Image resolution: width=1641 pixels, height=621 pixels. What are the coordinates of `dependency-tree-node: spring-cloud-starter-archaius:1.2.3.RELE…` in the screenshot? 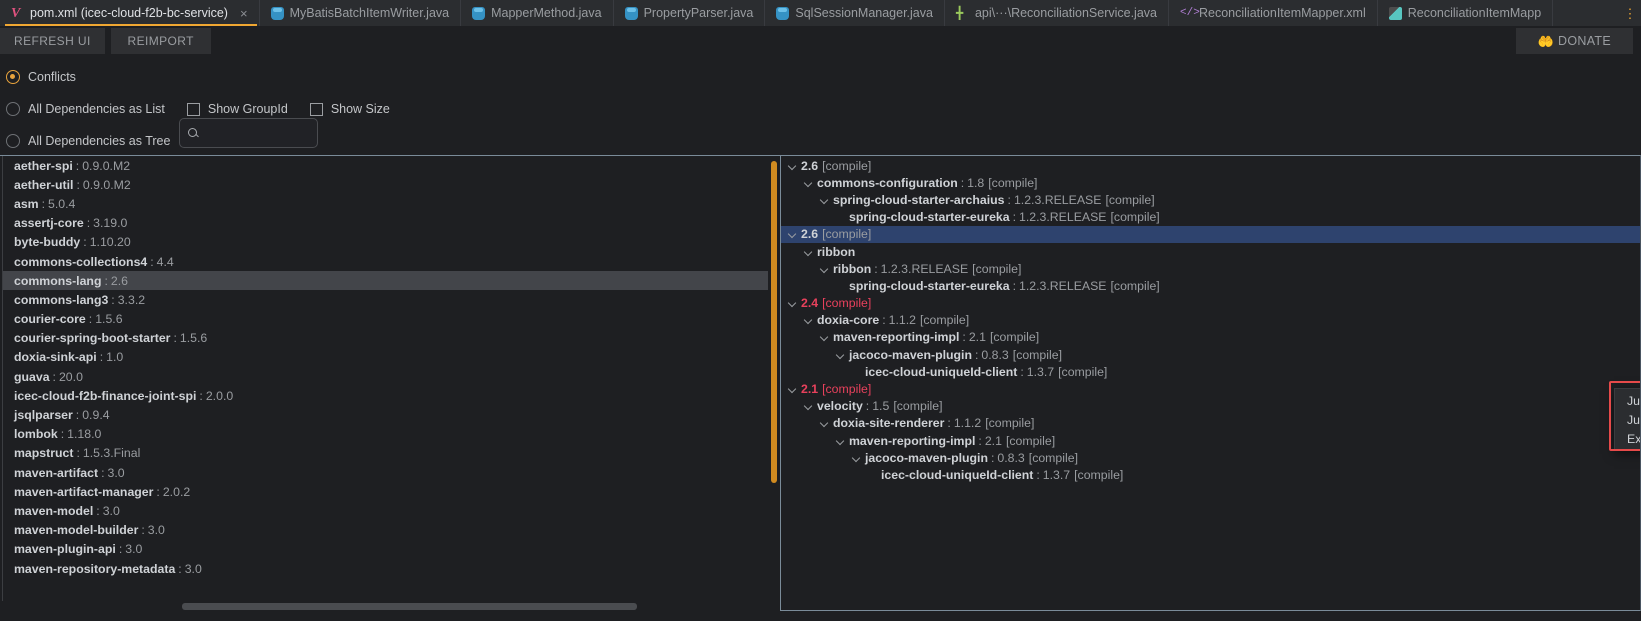 It's located at (1210, 199).